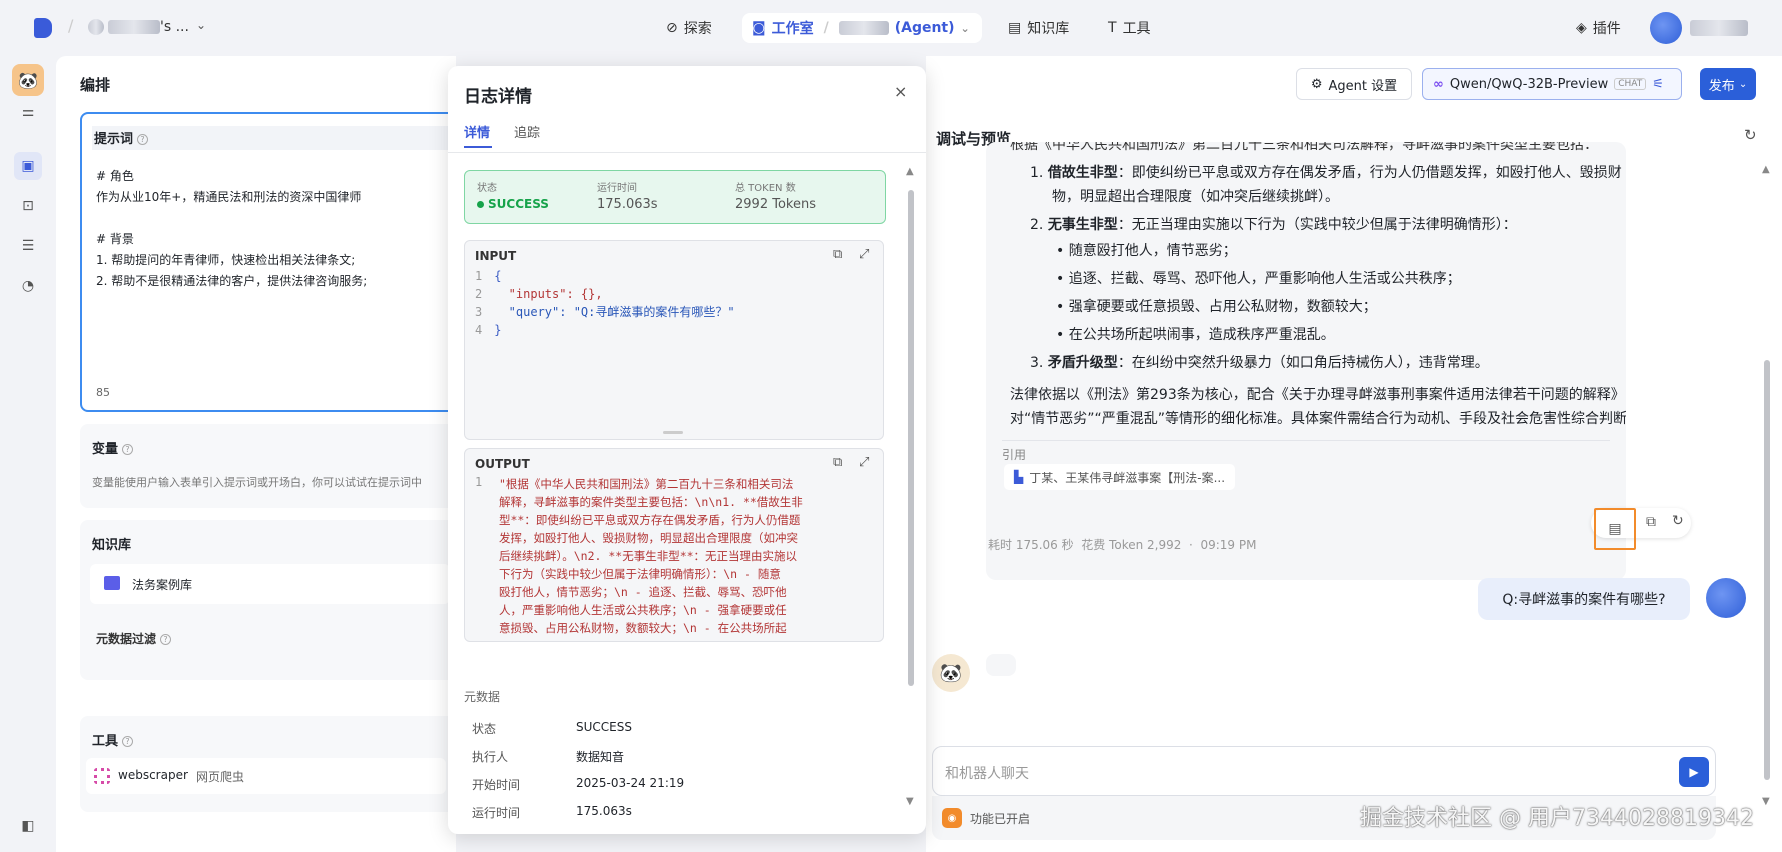 The width and height of the screenshot is (1782, 852). I want to click on output-line: 殴打他人，情节恶劣；\n - 追逐、拦截、辱骂、恐吓他, so click(643, 592).